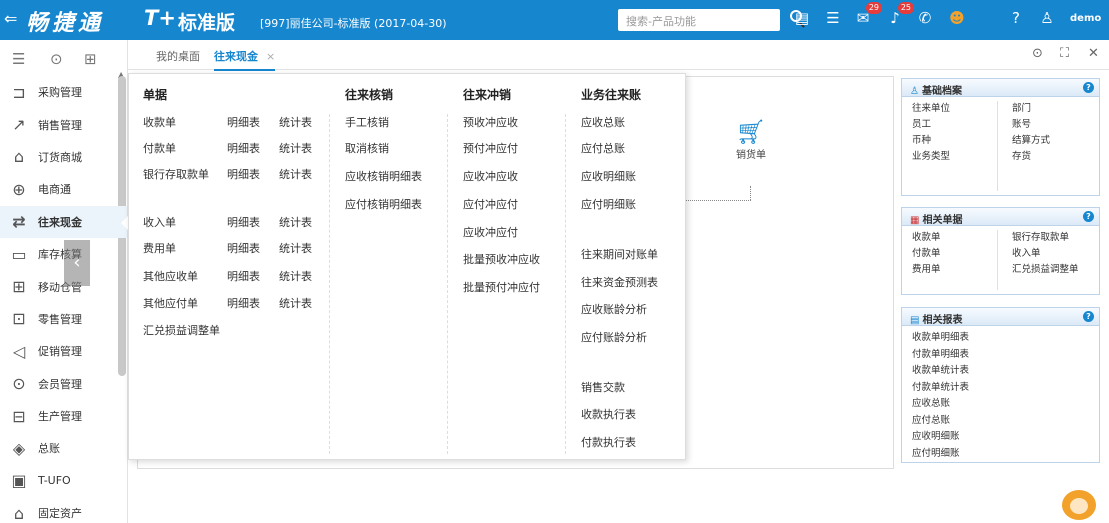 The height and width of the screenshot is (523, 1109). What do you see at coordinates (63, 510) in the screenshot?
I see `sidebar-item: ⌂ 固定资产` at bounding box center [63, 510].